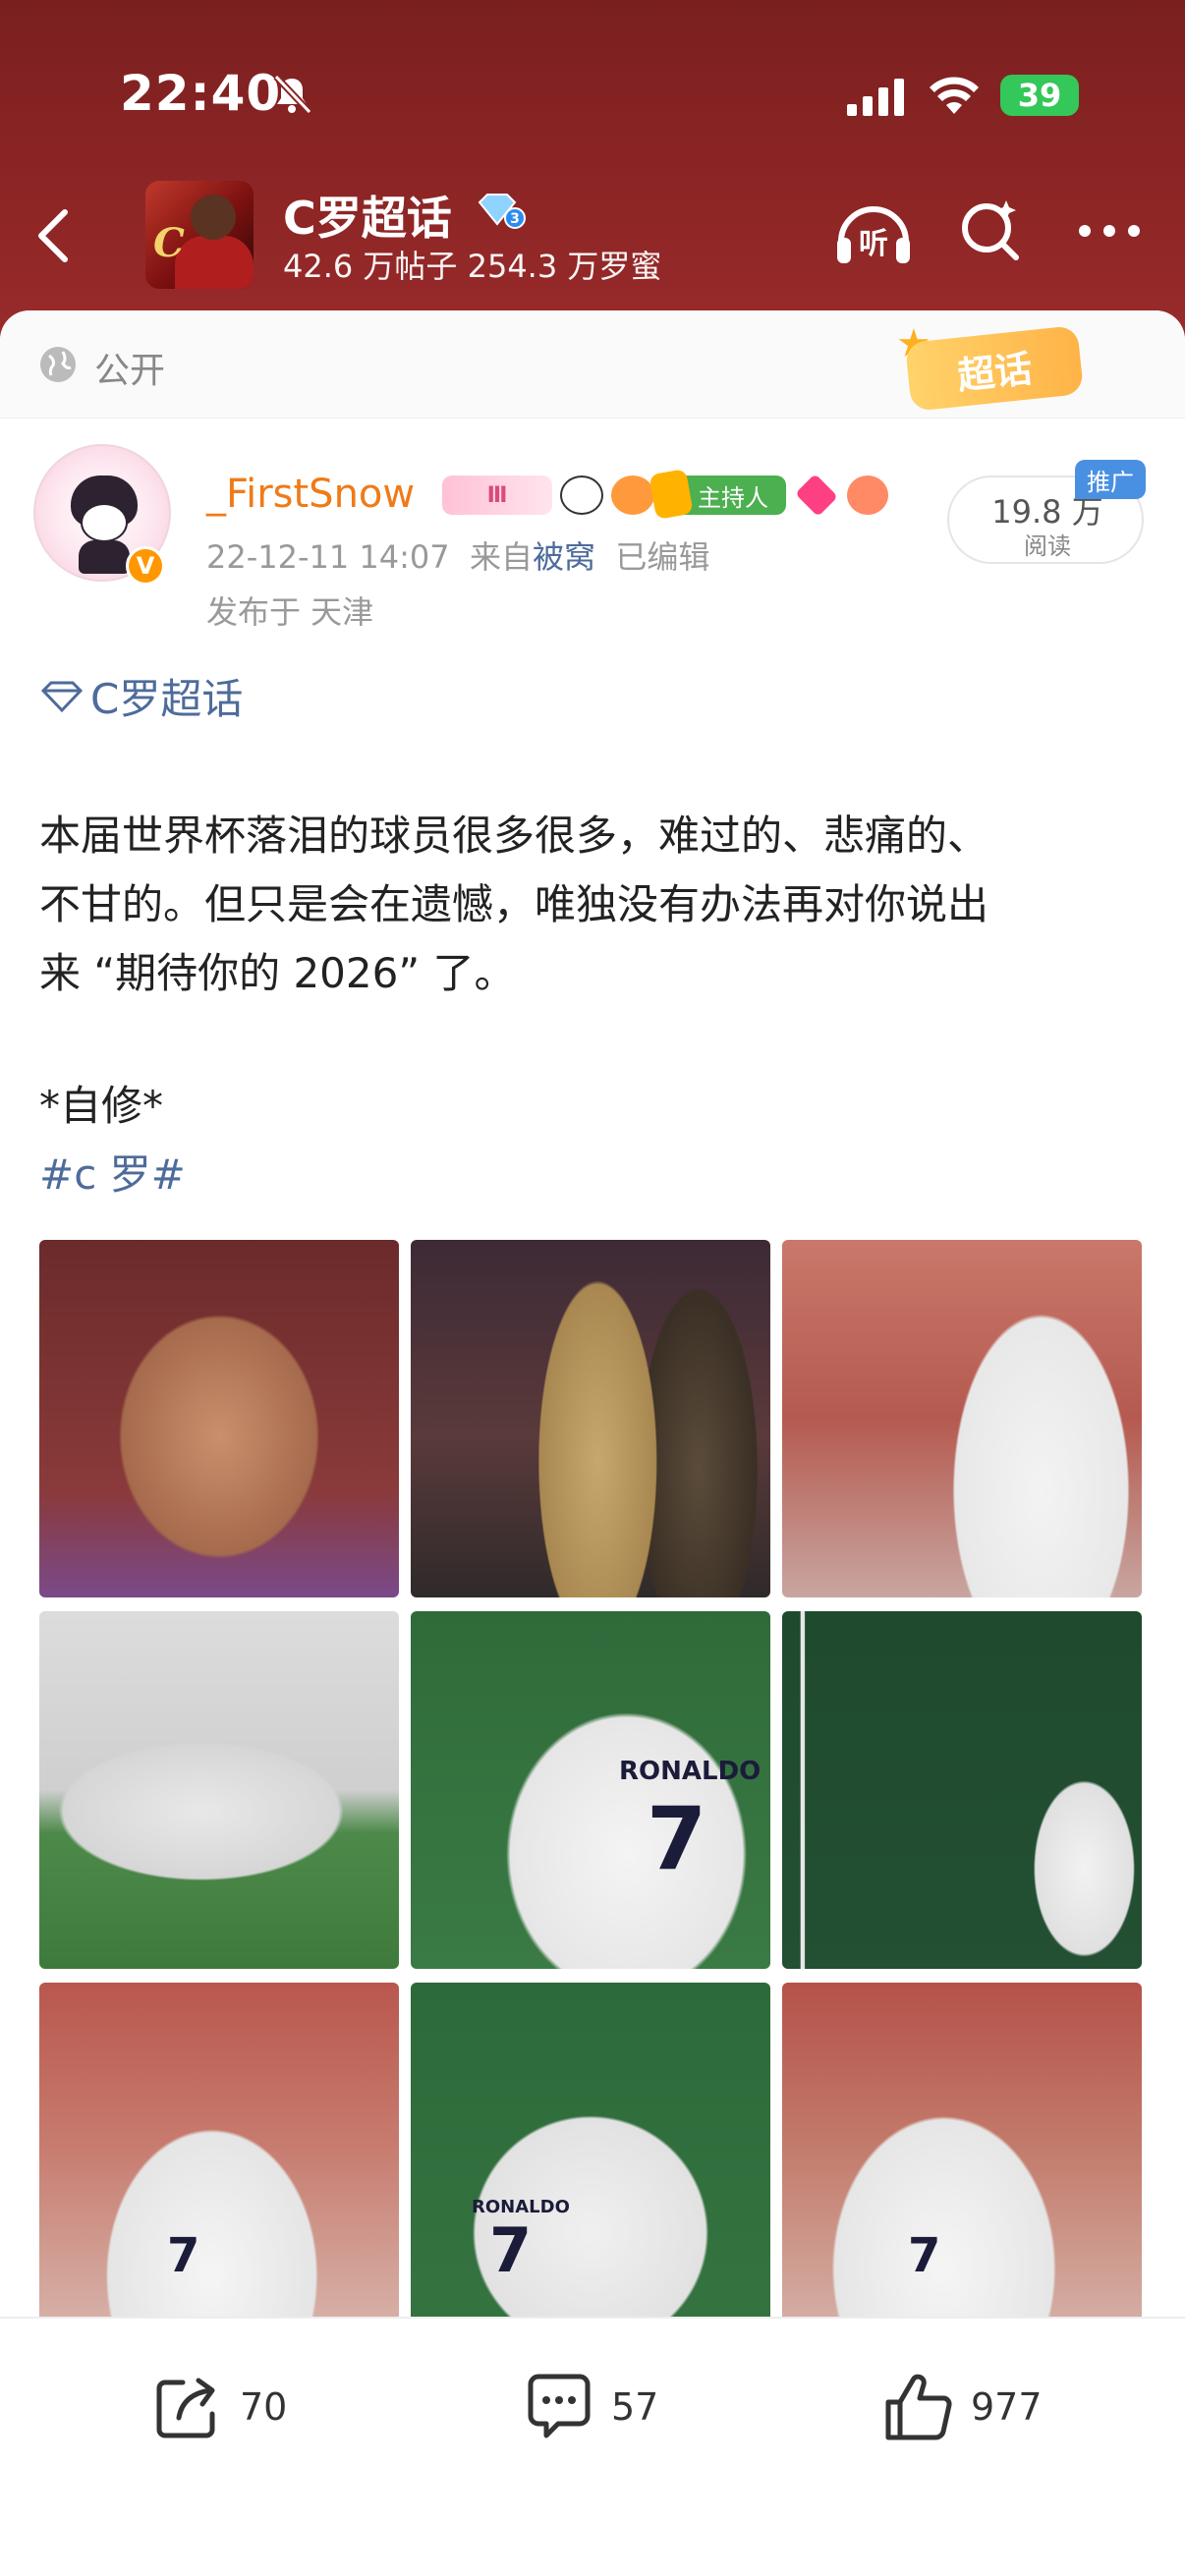 The height and width of the screenshot is (2576, 1185). What do you see at coordinates (962, 2407) in the screenshot?
I see `like-button: 977` at bounding box center [962, 2407].